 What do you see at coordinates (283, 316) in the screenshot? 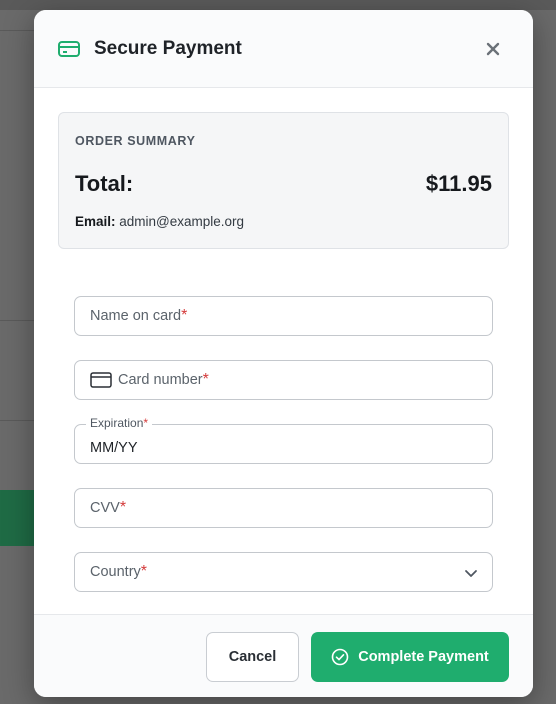
I see `name-on-card-field: Name on card *` at bounding box center [283, 316].